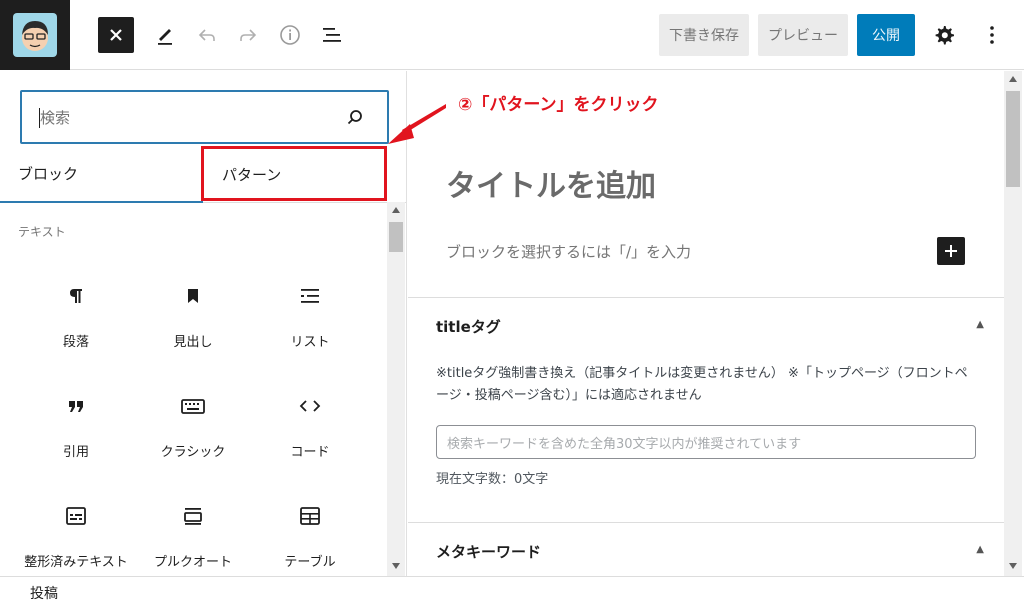 The image size is (1024, 605). Describe the element at coordinates (75, 342) in the screenshot. I see `block-label: 段落` at that location.